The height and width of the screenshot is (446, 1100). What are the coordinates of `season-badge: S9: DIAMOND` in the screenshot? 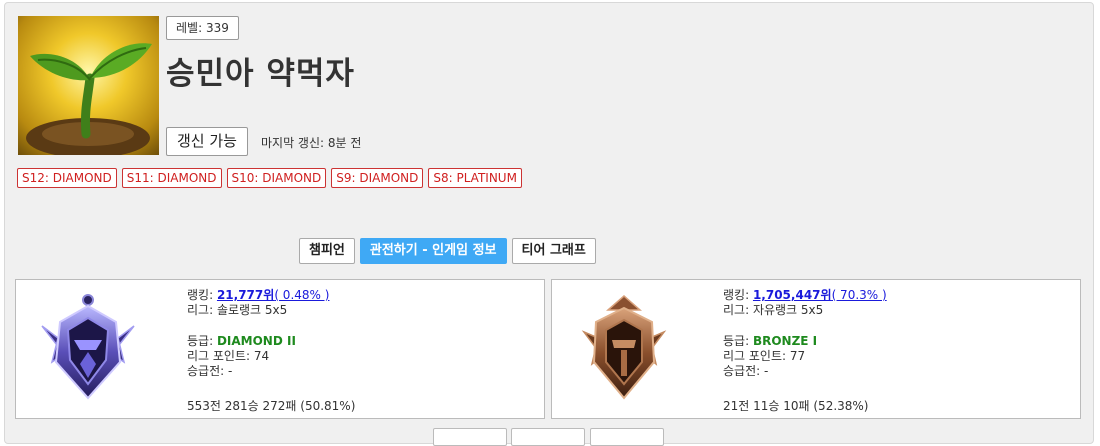 It's located at (377, 178).